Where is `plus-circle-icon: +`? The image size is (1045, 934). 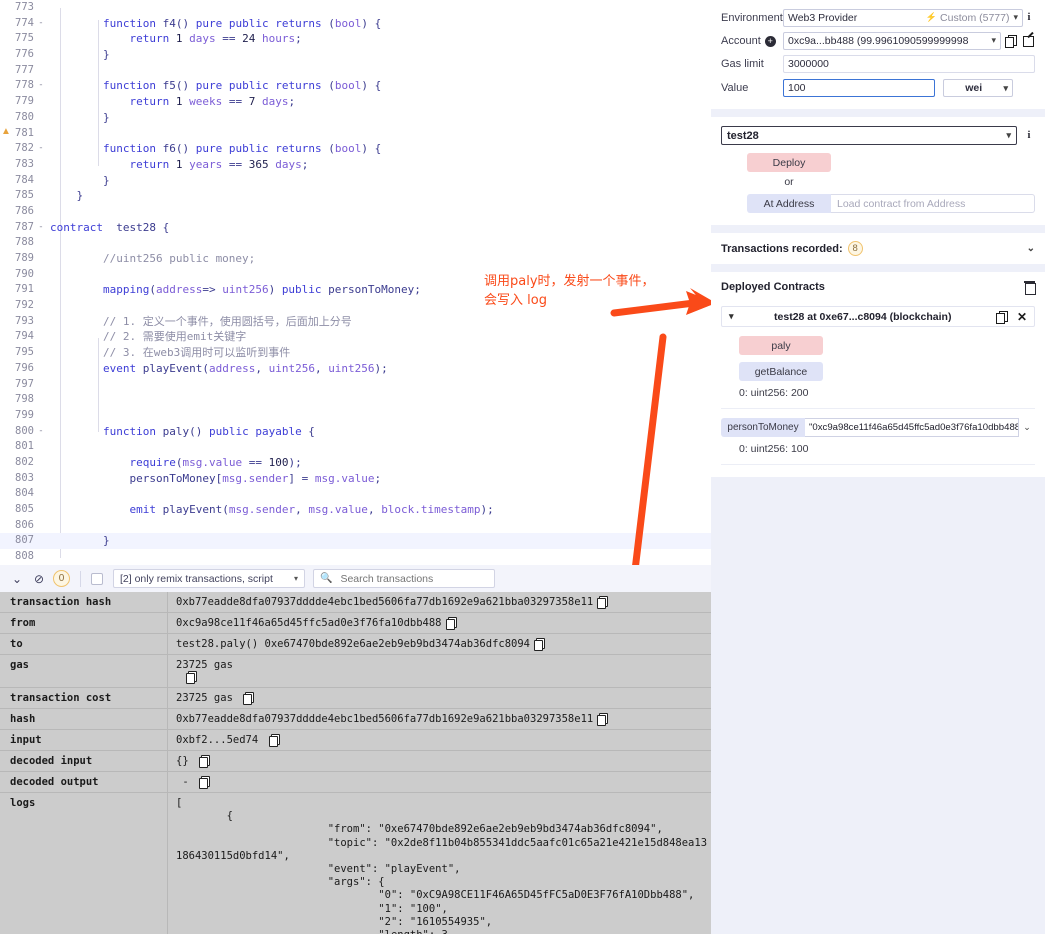
plus-circle-icon: + is located at coordinates (770, 41).